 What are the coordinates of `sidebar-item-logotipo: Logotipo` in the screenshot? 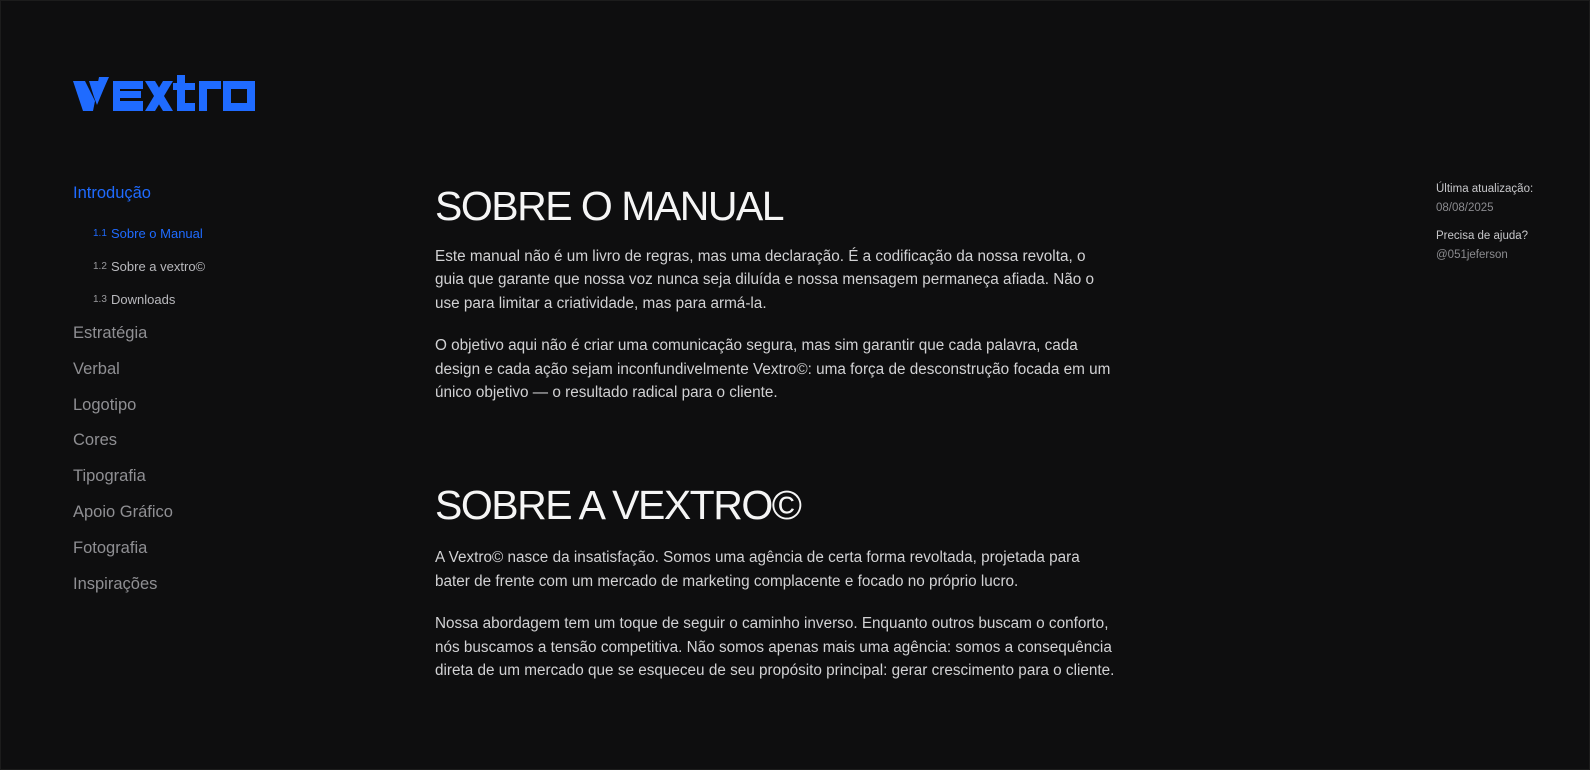 It's located at (203, 405).